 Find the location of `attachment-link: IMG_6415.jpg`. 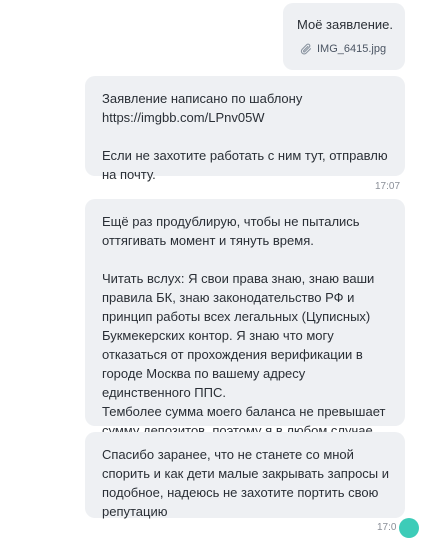

attachment-link: IMG_6415.jpg is located at coordinates (343, 49).